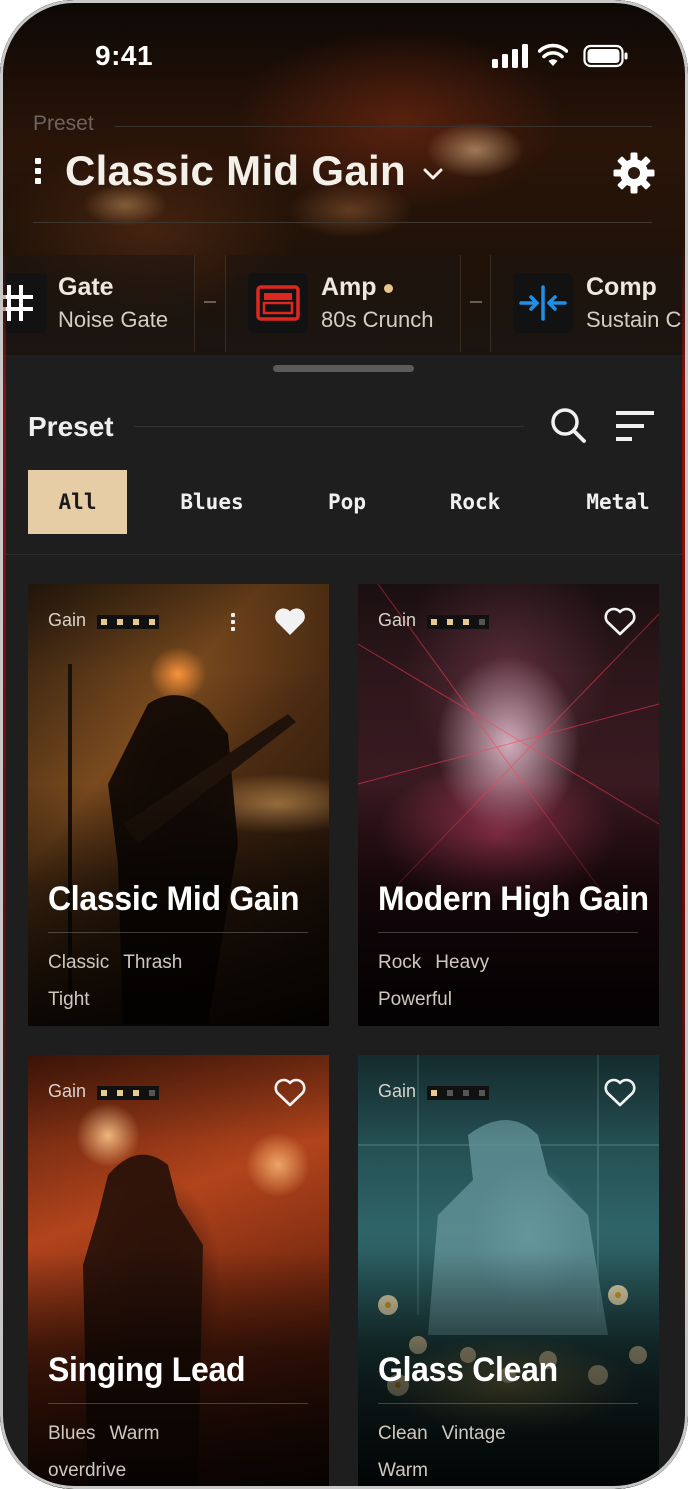 The image size is (688, 1489). I want to click on active-indicator-dot, so click(388, 288).